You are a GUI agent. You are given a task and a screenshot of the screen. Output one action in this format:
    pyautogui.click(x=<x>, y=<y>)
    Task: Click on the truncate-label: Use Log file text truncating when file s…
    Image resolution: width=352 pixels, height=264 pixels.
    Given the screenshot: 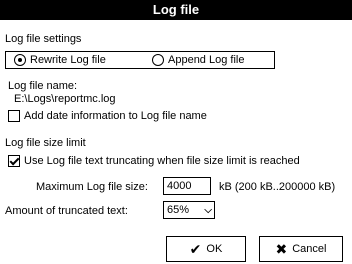 What is the action you would take?
    pyautogui.click(x=162, y=161)
    